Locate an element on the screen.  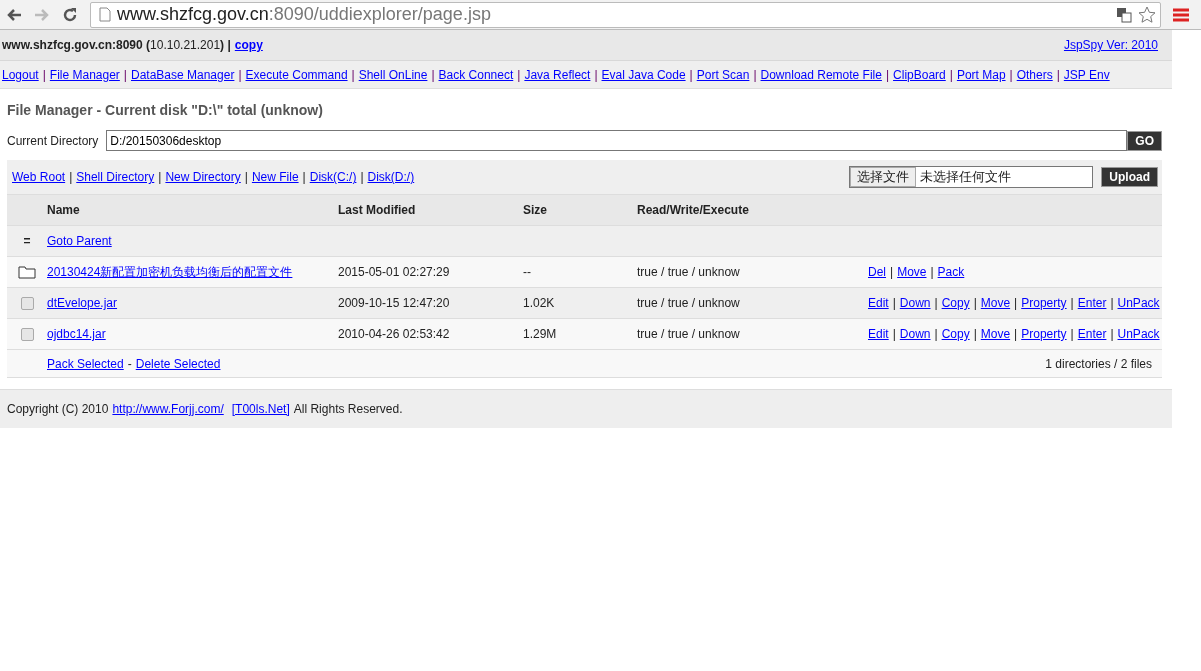
menu-icon is located at coordinates (1181, 14).